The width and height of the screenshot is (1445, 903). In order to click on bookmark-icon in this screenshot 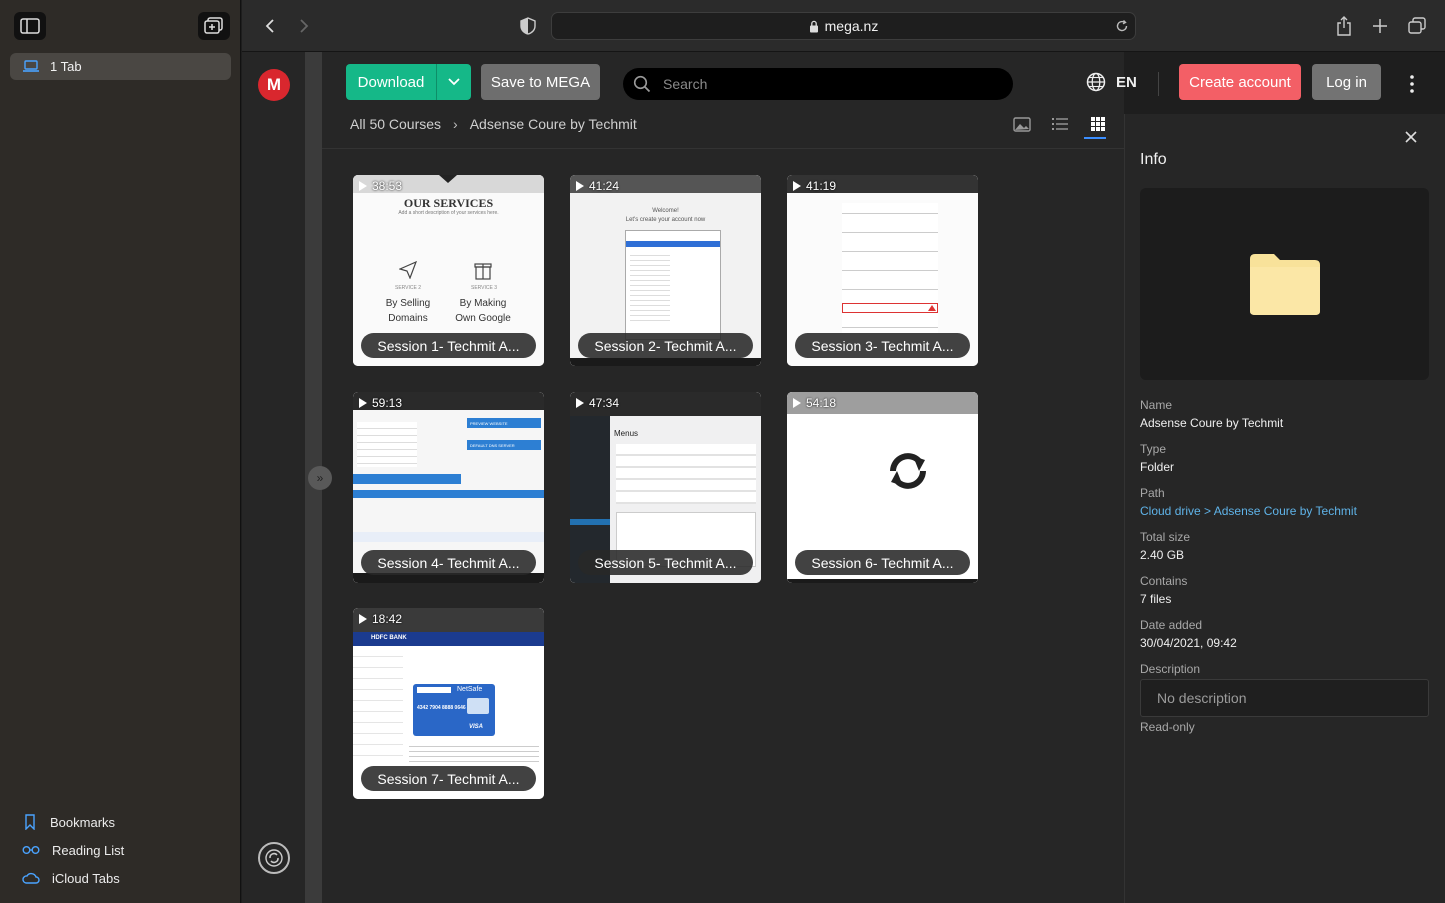, I will do `click(30, 822)`.